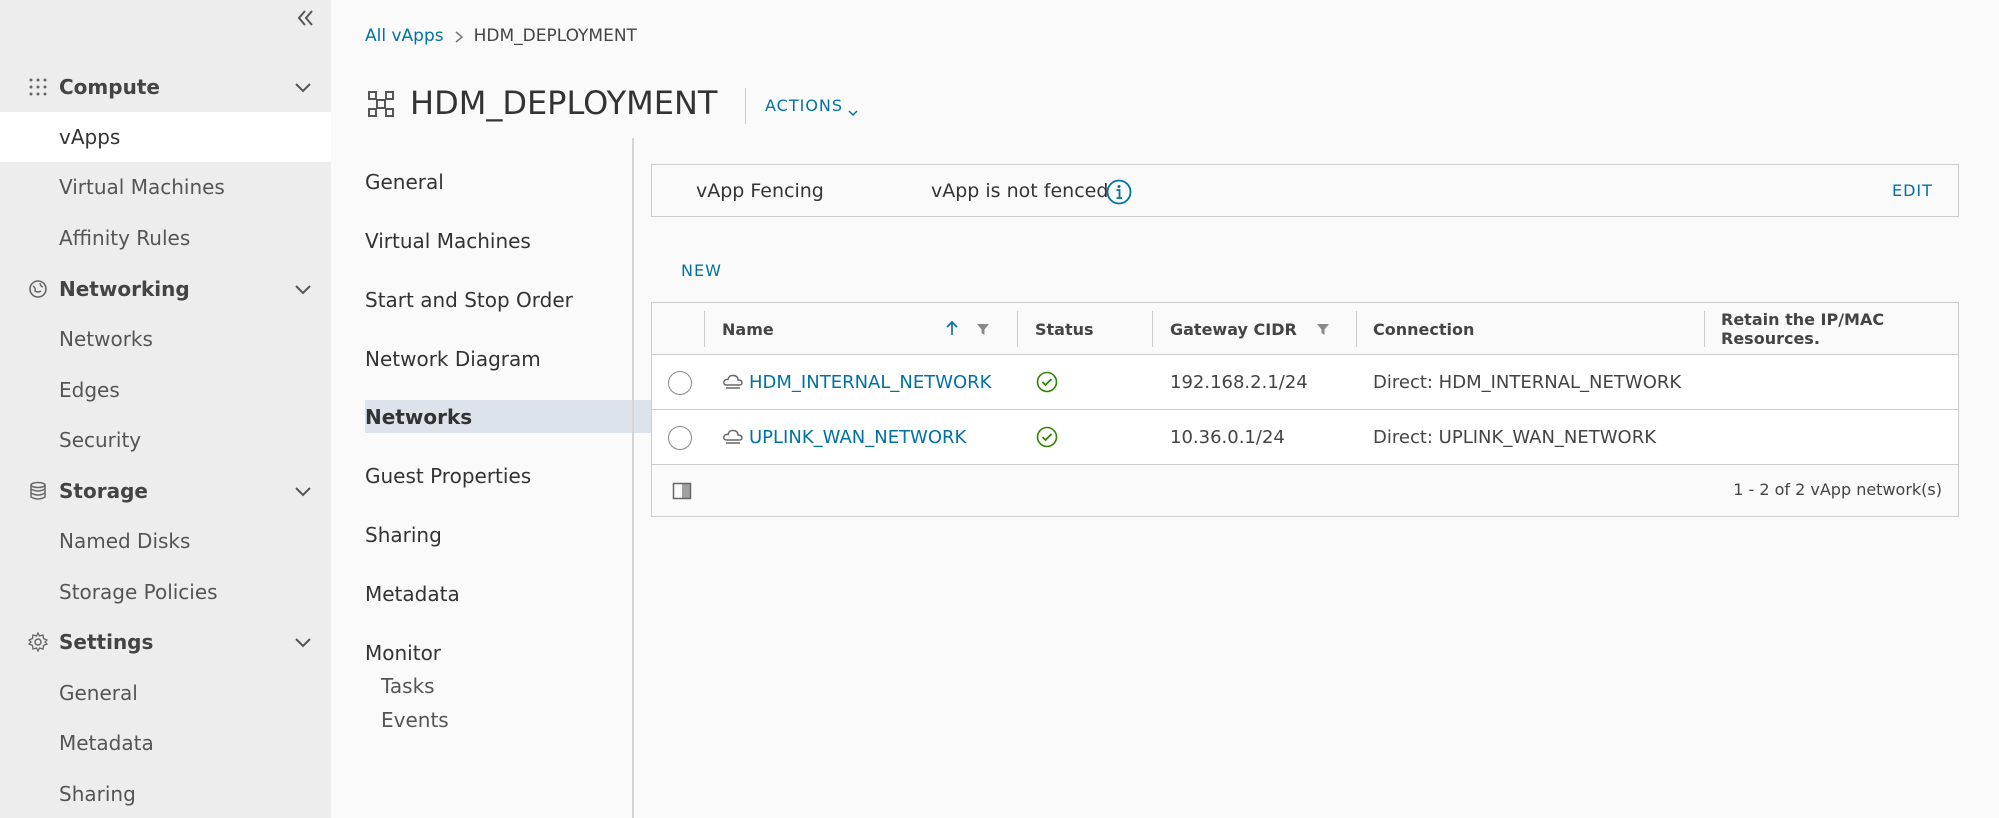 The width and height of the screenshot is (1999, 818). What do you see at coordinates (1837, 489) in the screenshot?
I see `pagination-count: 1 - 2 of 2 vApp network(s)` at bounding box center [1837, 489].